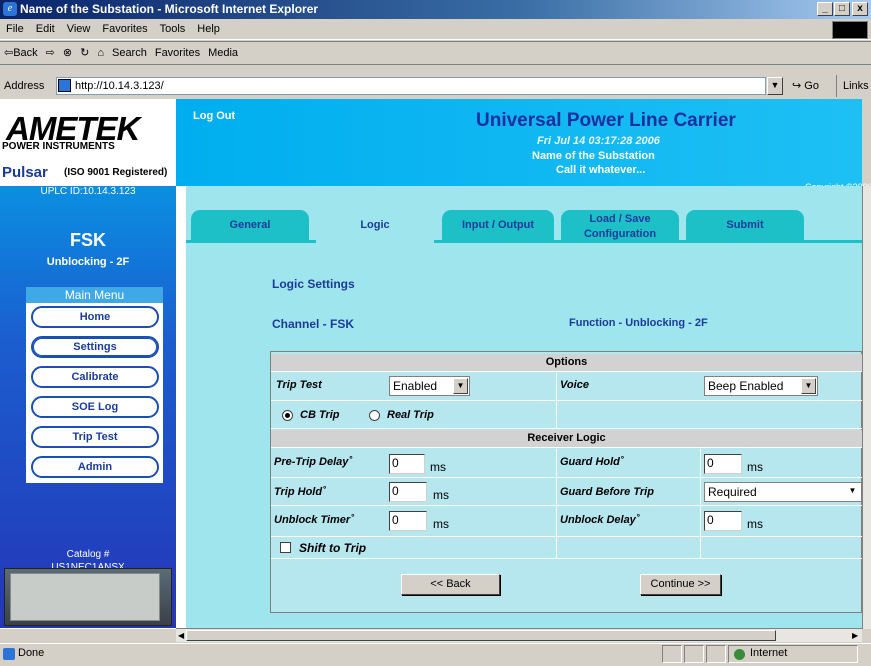 Image resolution: width=871 pixels, height=666 pixels. I want to click on scroll-right-icon: ▶, so click(855, 635).